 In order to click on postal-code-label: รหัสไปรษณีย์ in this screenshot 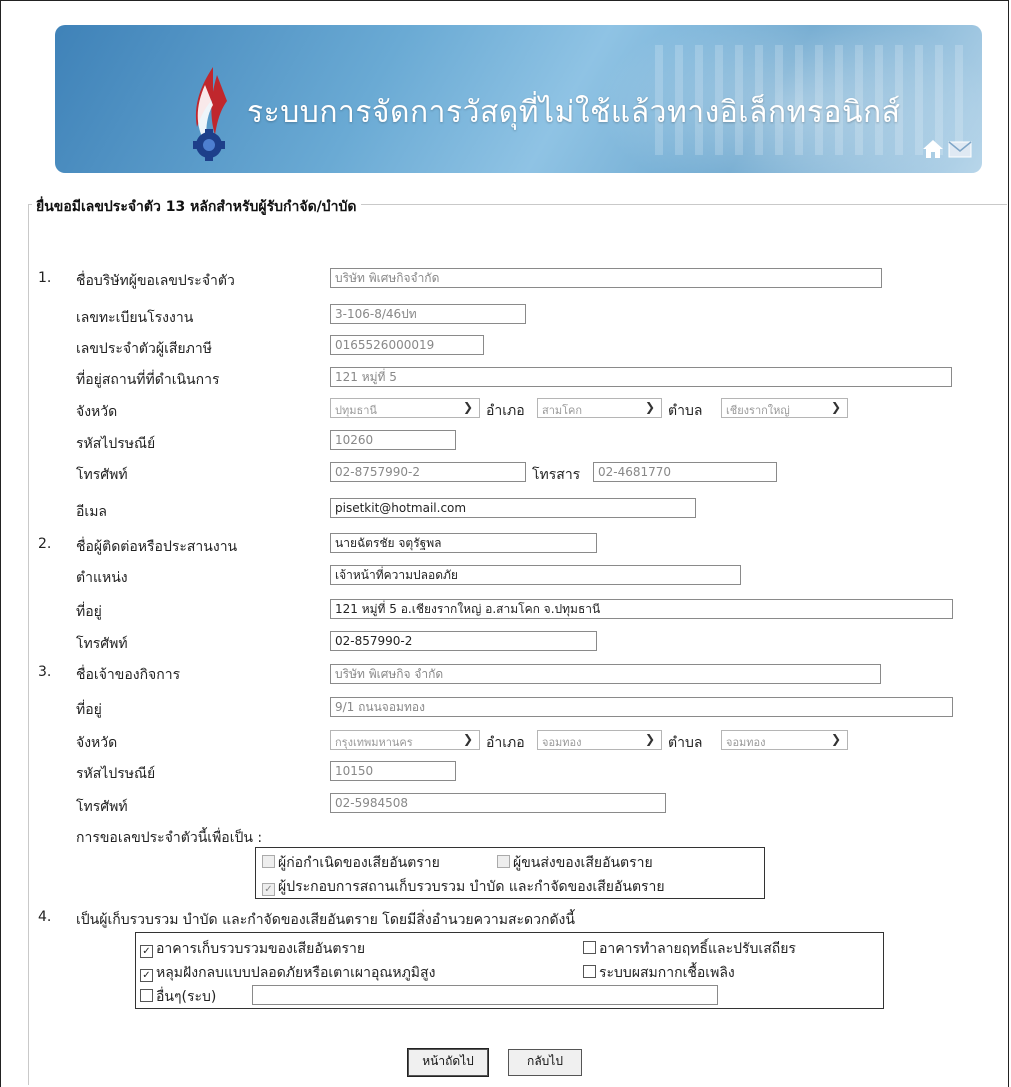, I will do `click(116, 444)`.